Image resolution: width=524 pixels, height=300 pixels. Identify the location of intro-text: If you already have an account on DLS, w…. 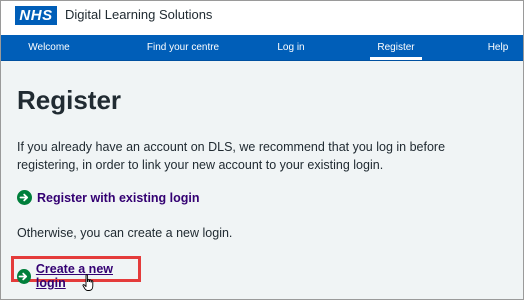
(231, 156).